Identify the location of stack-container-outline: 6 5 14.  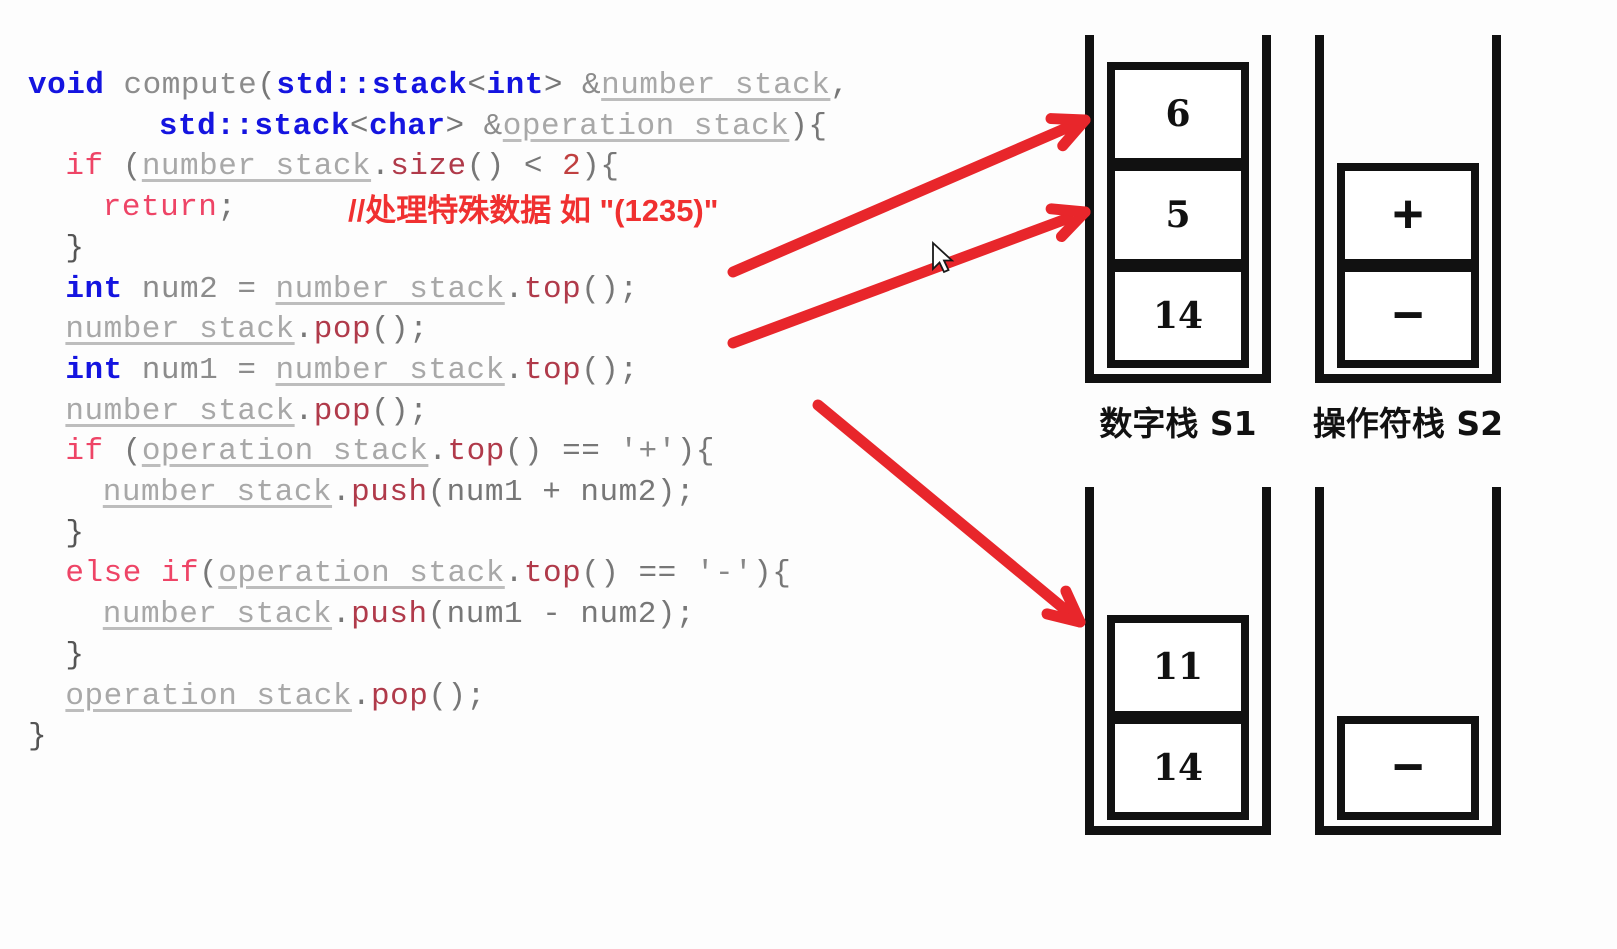
(1178, 209).